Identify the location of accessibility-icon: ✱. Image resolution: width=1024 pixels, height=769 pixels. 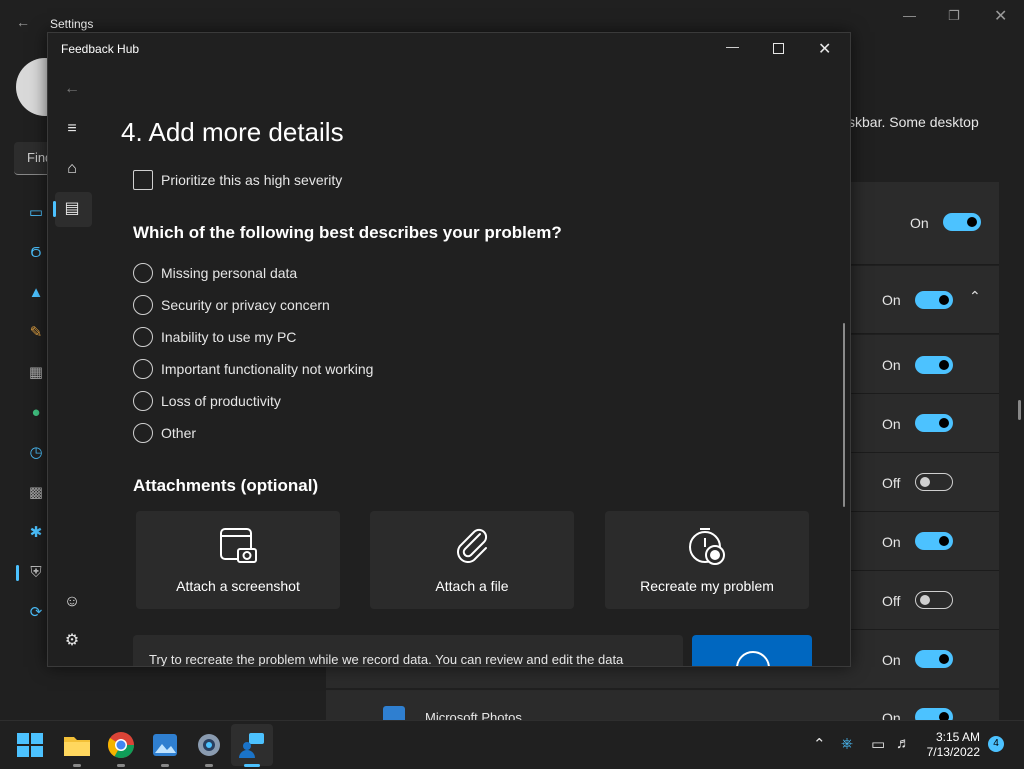
(36, 533).